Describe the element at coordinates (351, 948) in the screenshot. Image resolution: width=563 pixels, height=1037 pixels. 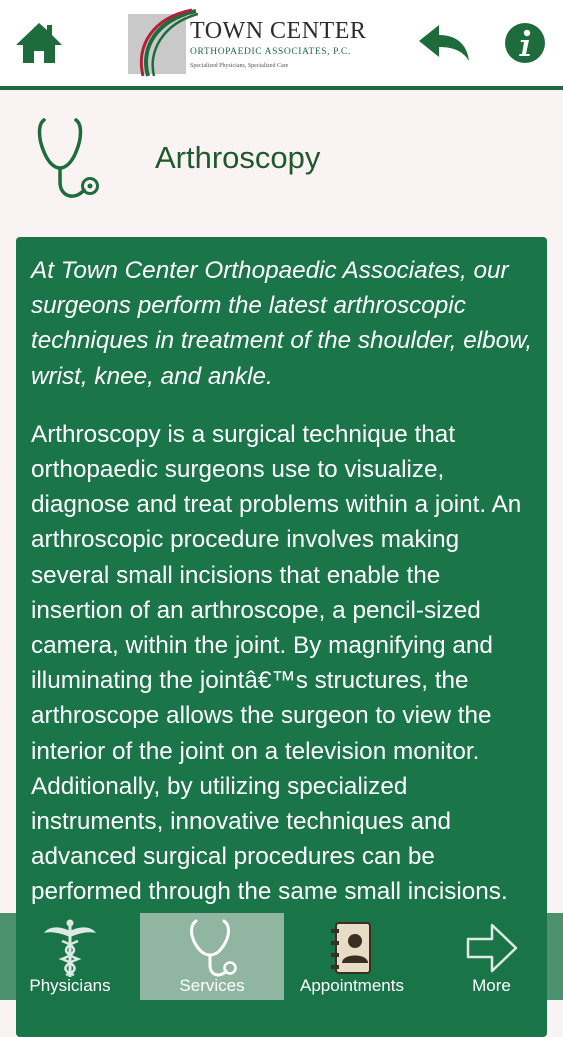
I see `address-book-icon` at that location.